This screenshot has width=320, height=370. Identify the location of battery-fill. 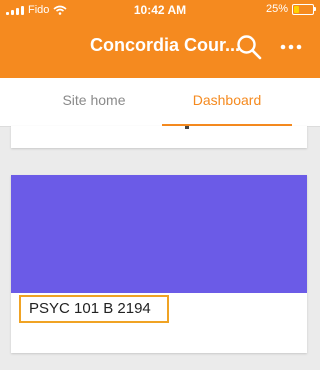
(296, 9).